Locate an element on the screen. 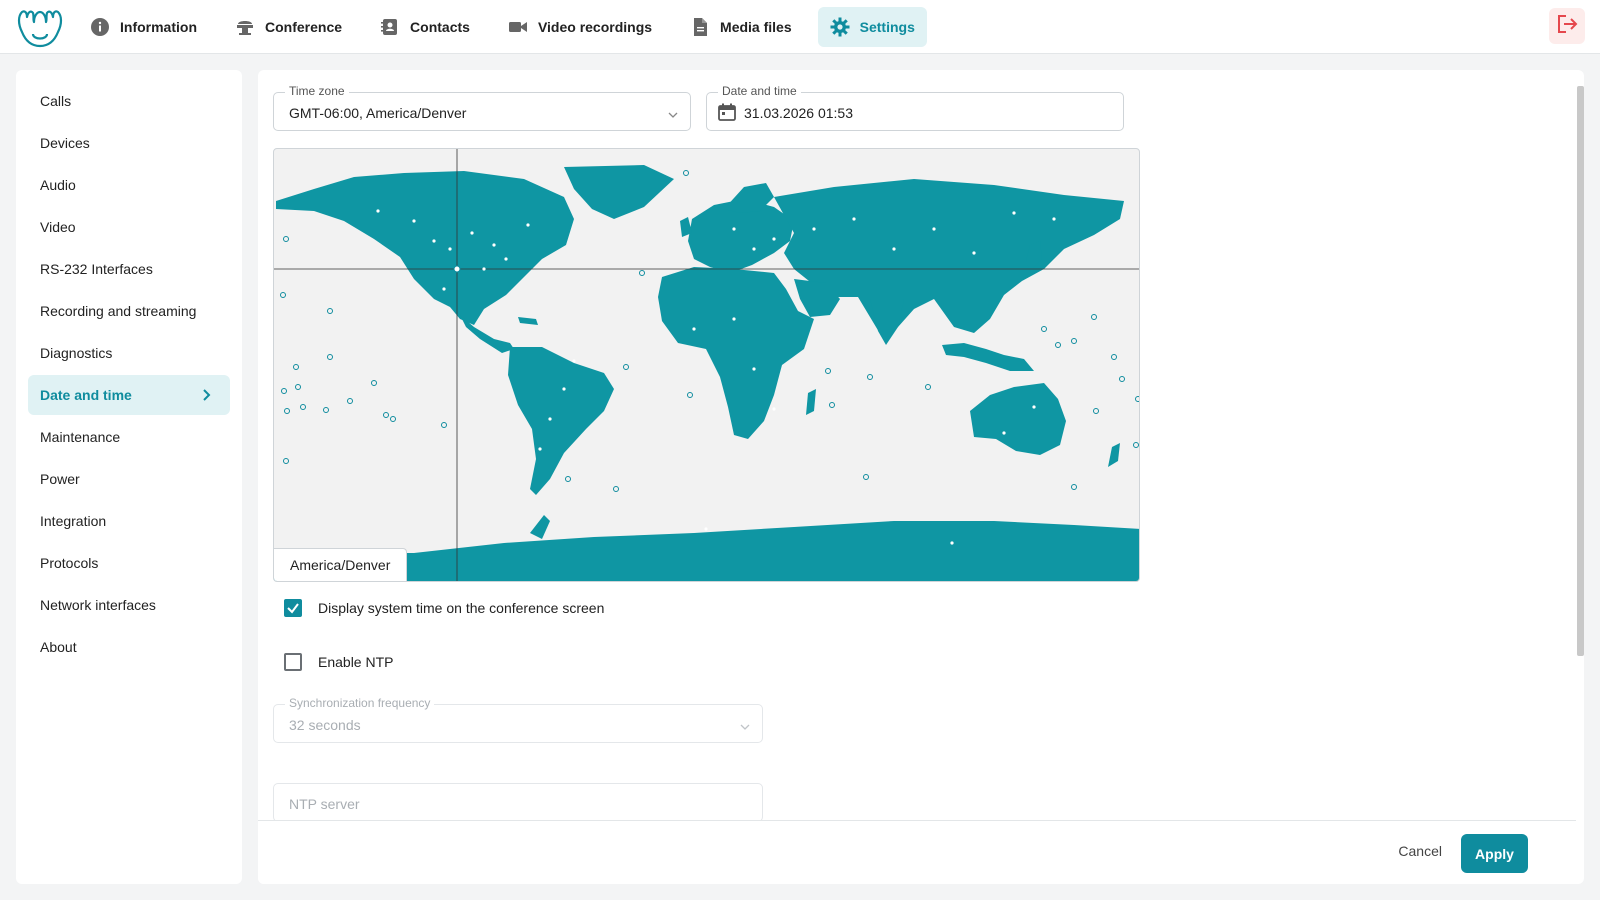 This screenshot has height=900, width=1600. apply-button: Apply is located at coordinates (1494, 853).